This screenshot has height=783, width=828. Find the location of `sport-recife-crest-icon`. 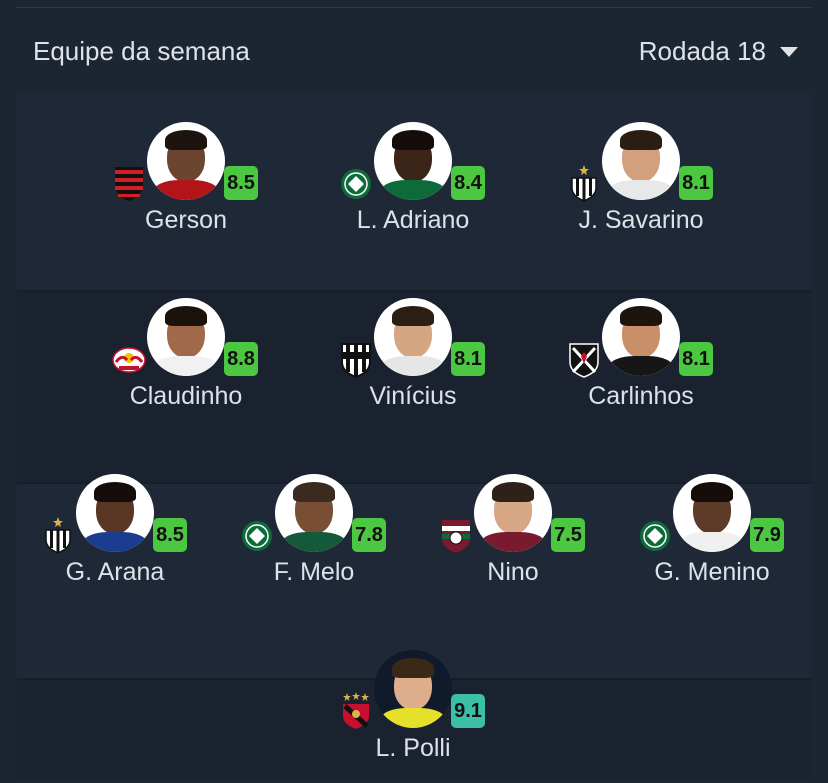

sport-recife-crest-icon is located at coordinates (356, 710).